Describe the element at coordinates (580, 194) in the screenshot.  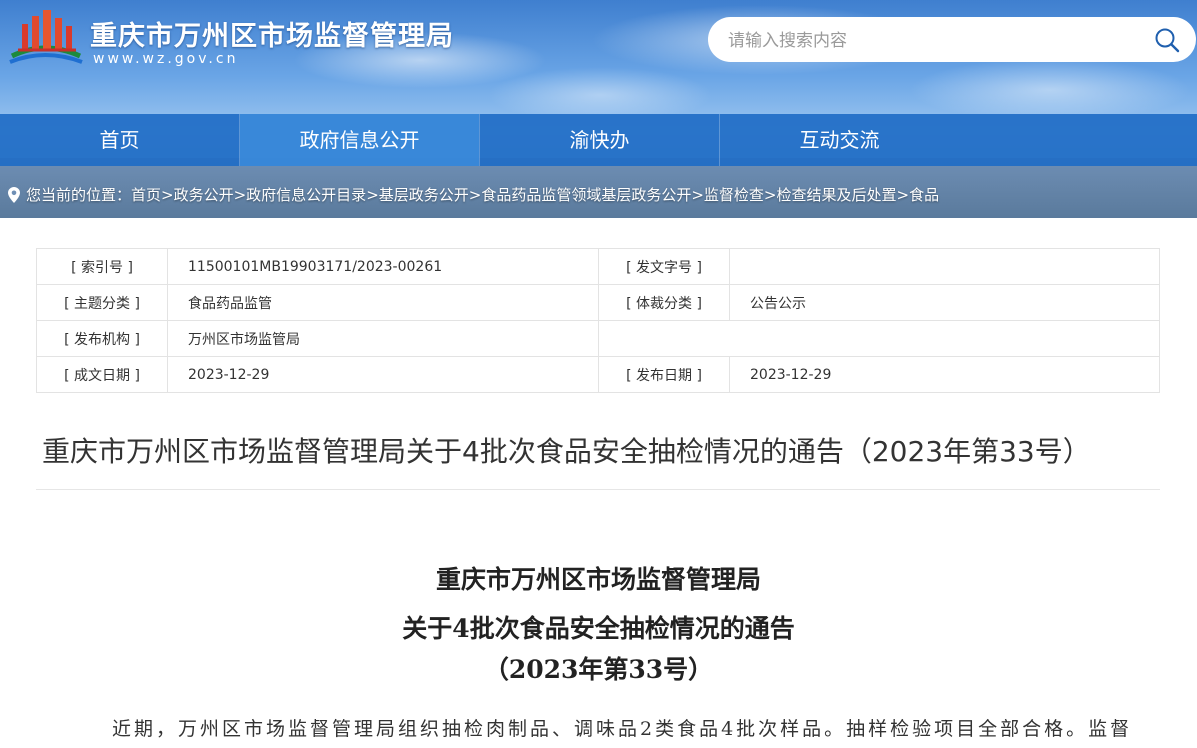
I see `breadcrumb-food-drug: >食品药品监管领域基层政务公开` at that location.